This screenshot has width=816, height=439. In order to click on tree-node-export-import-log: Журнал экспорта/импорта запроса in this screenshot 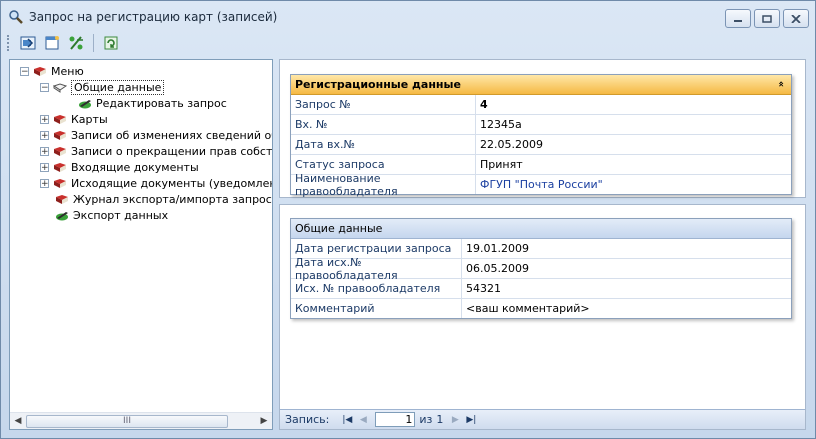, I will do `click(163, 199)`.